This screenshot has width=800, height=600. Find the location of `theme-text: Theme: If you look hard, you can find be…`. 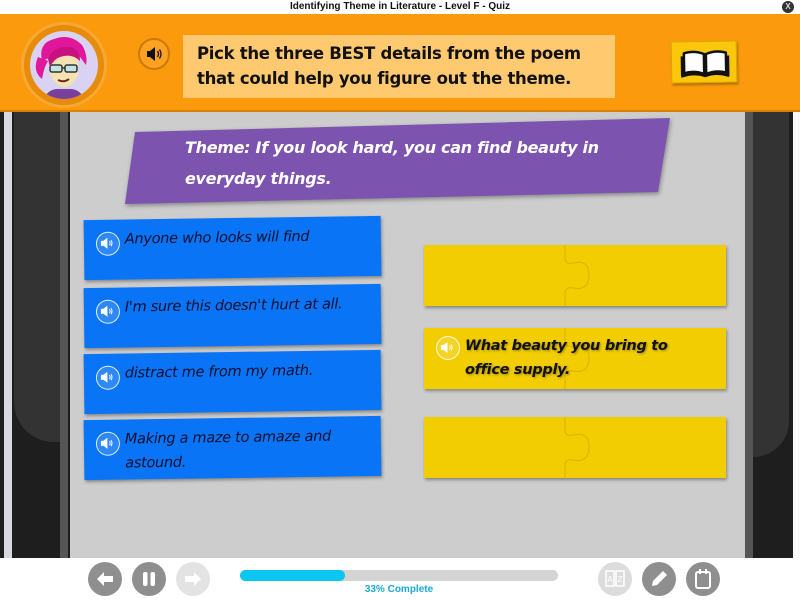

theme-text: Theme: If you look hard, you can find be… is located at coordinates (392, 163).